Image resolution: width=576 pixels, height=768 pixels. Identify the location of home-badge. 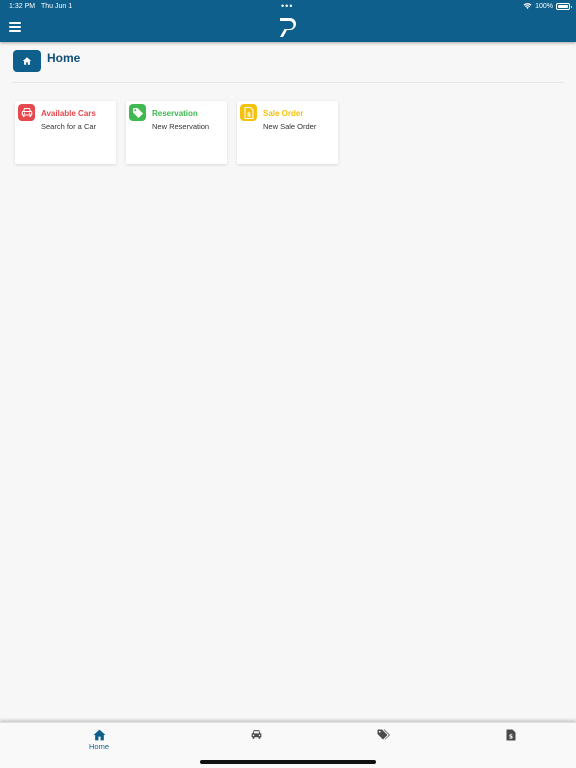
(27, 61).